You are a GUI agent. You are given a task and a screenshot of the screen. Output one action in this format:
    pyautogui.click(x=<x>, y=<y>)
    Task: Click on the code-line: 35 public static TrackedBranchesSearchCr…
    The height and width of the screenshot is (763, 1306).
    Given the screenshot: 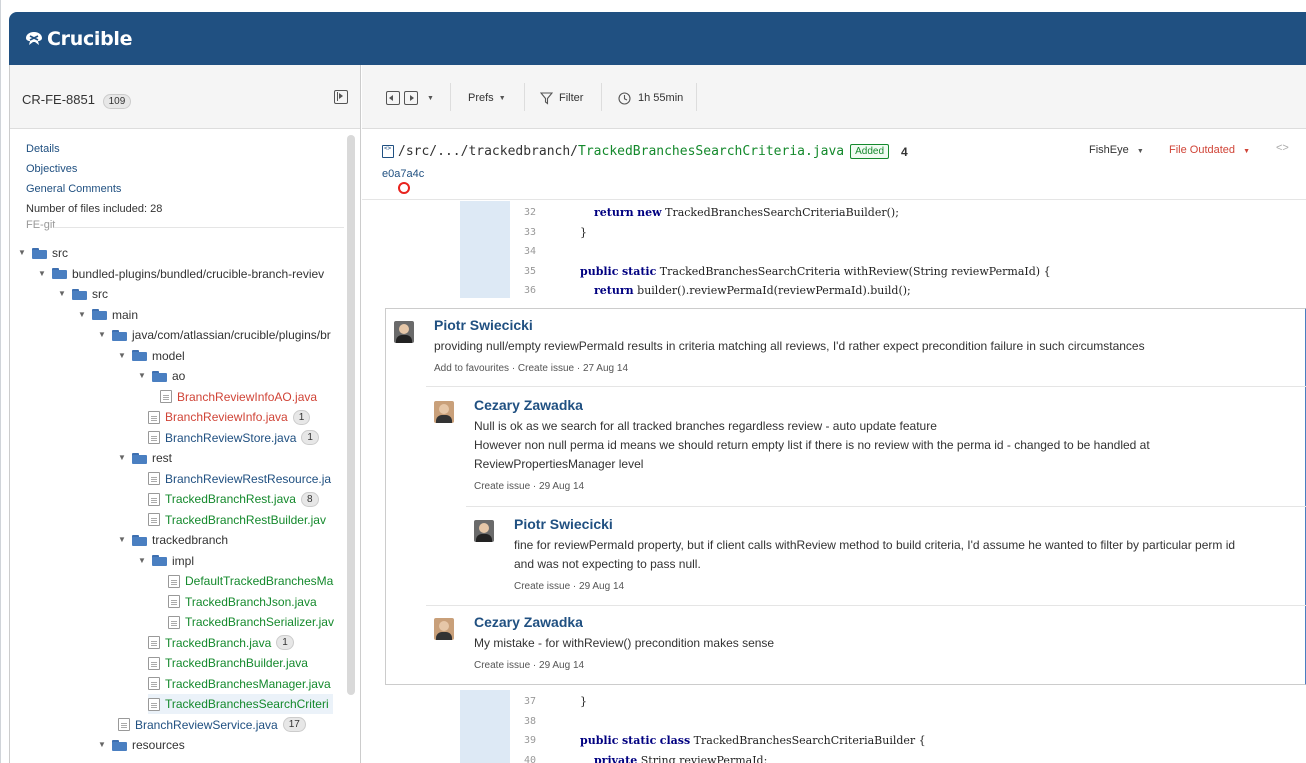 What is the action you would take?
    pyautogui.click(x=834, y=272)
    